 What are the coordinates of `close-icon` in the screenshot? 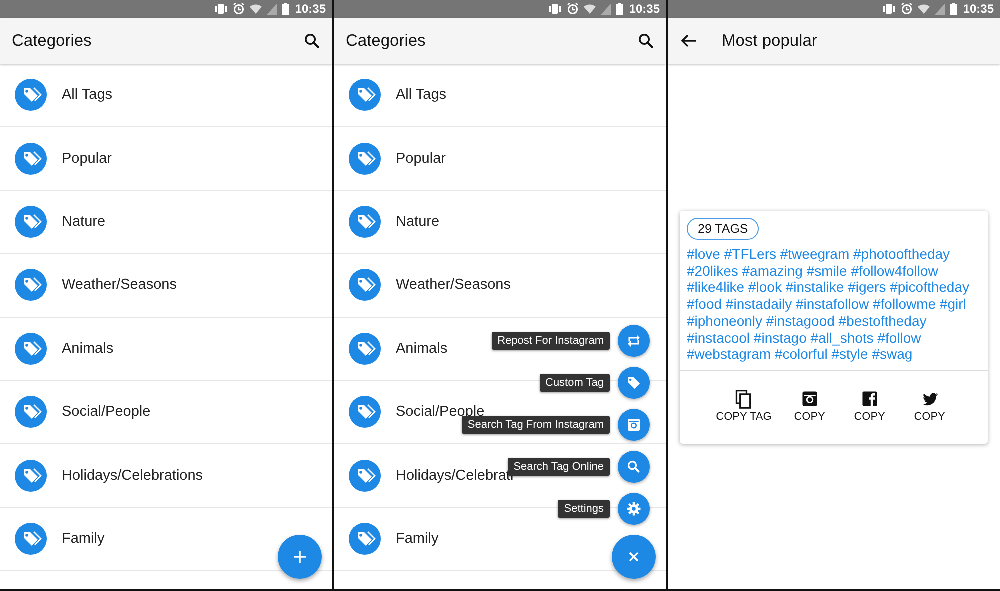 It's located at (634, 557).